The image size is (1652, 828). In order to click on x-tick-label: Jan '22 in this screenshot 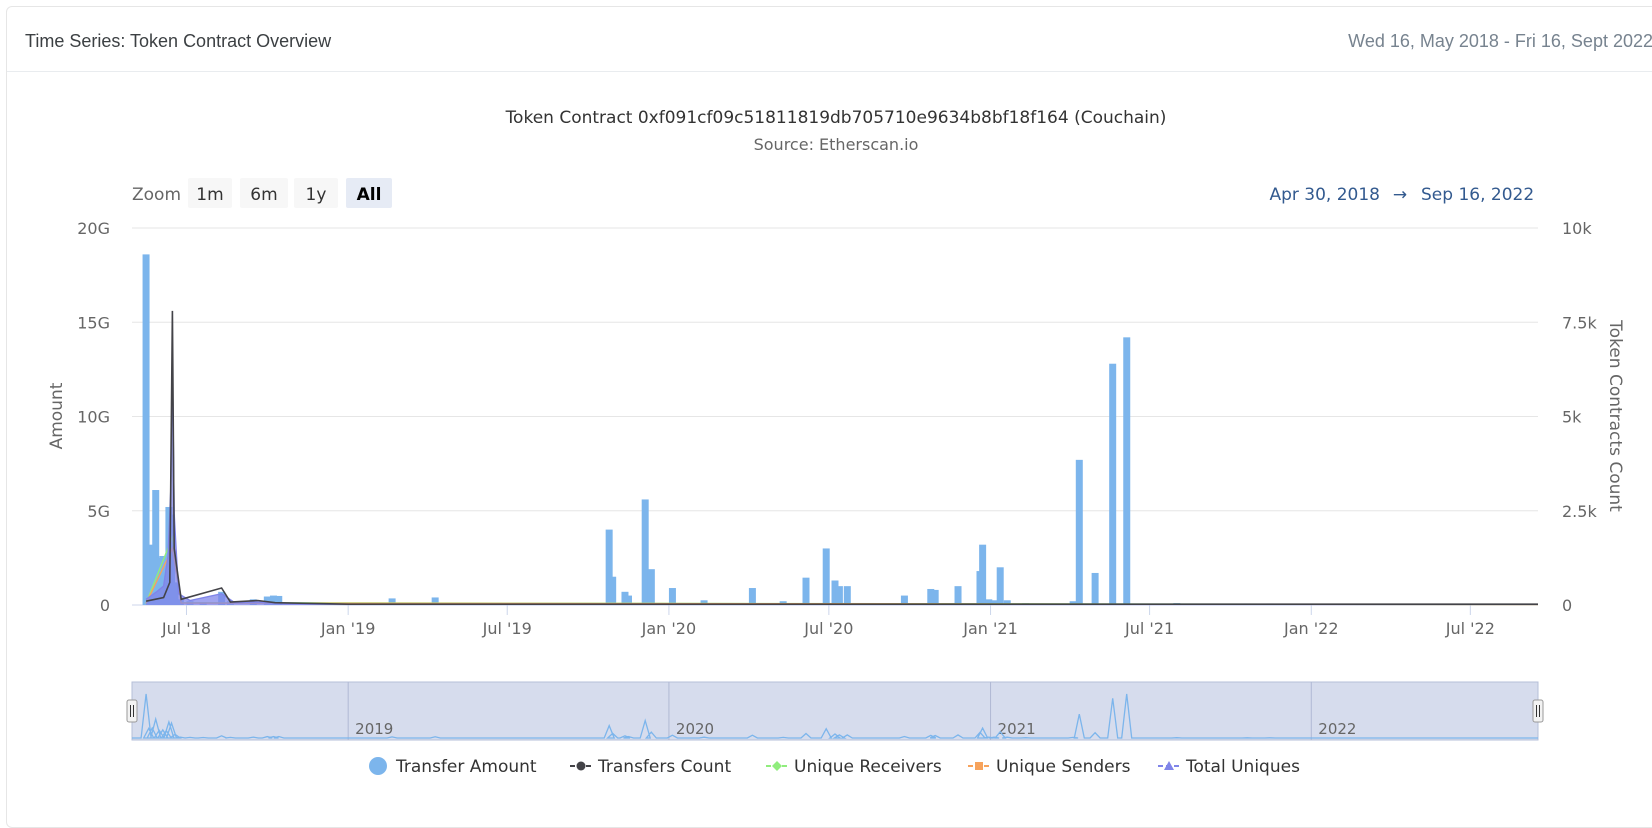, I will do `click(1311, 628)`.